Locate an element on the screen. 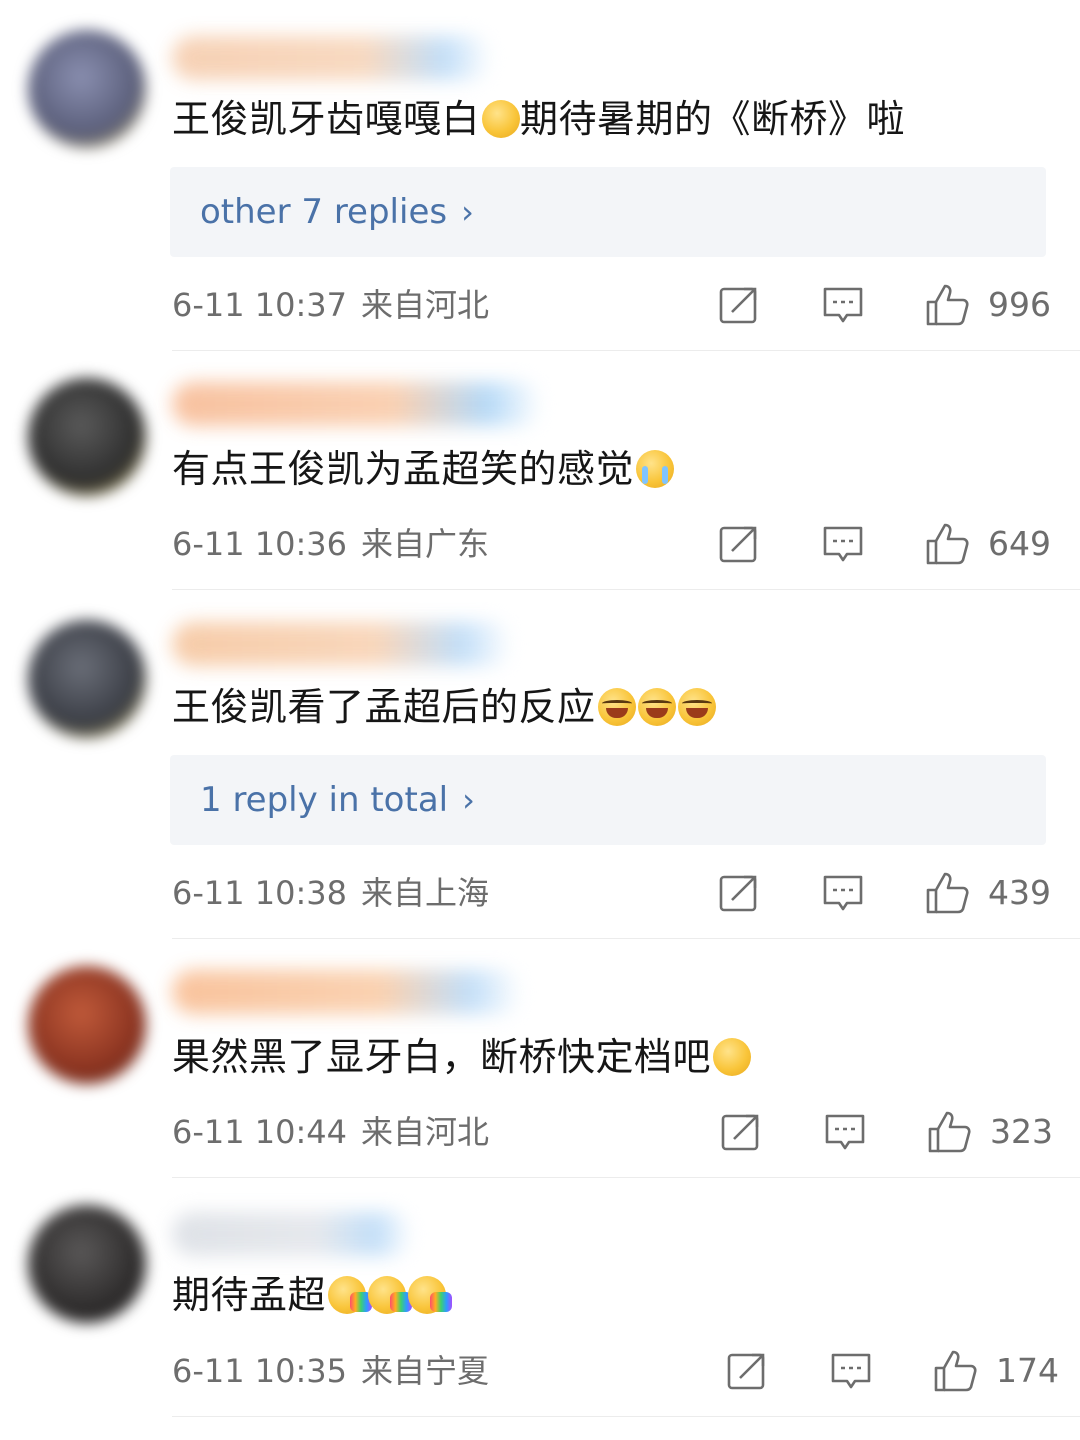  comment-text-main: 有点王俊凯为孟超笑的感觉 is located at coordinates (403, 469).